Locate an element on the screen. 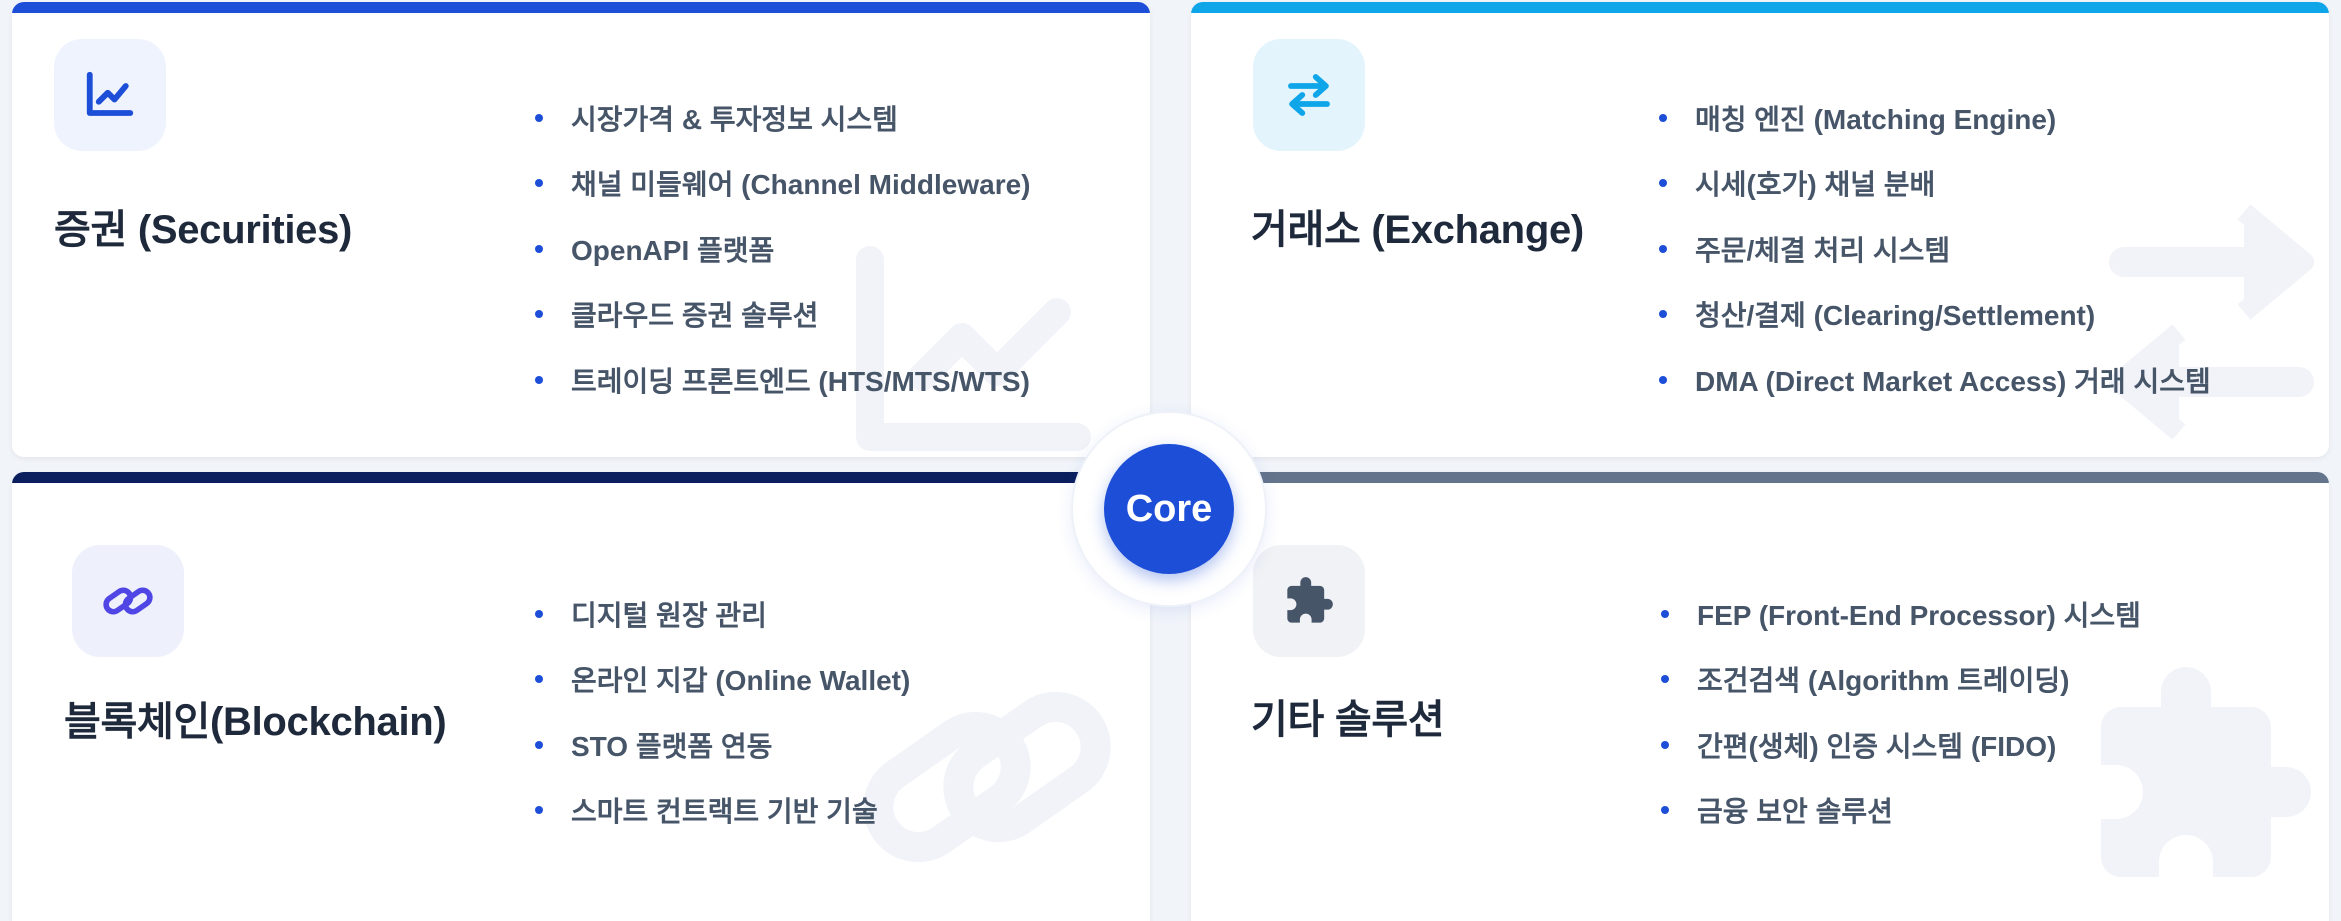 The height and width of the screenshot is (921, 2341). list-item: FEP (Front-End Processor) 시스템 is located at coordinates (1901, 614).